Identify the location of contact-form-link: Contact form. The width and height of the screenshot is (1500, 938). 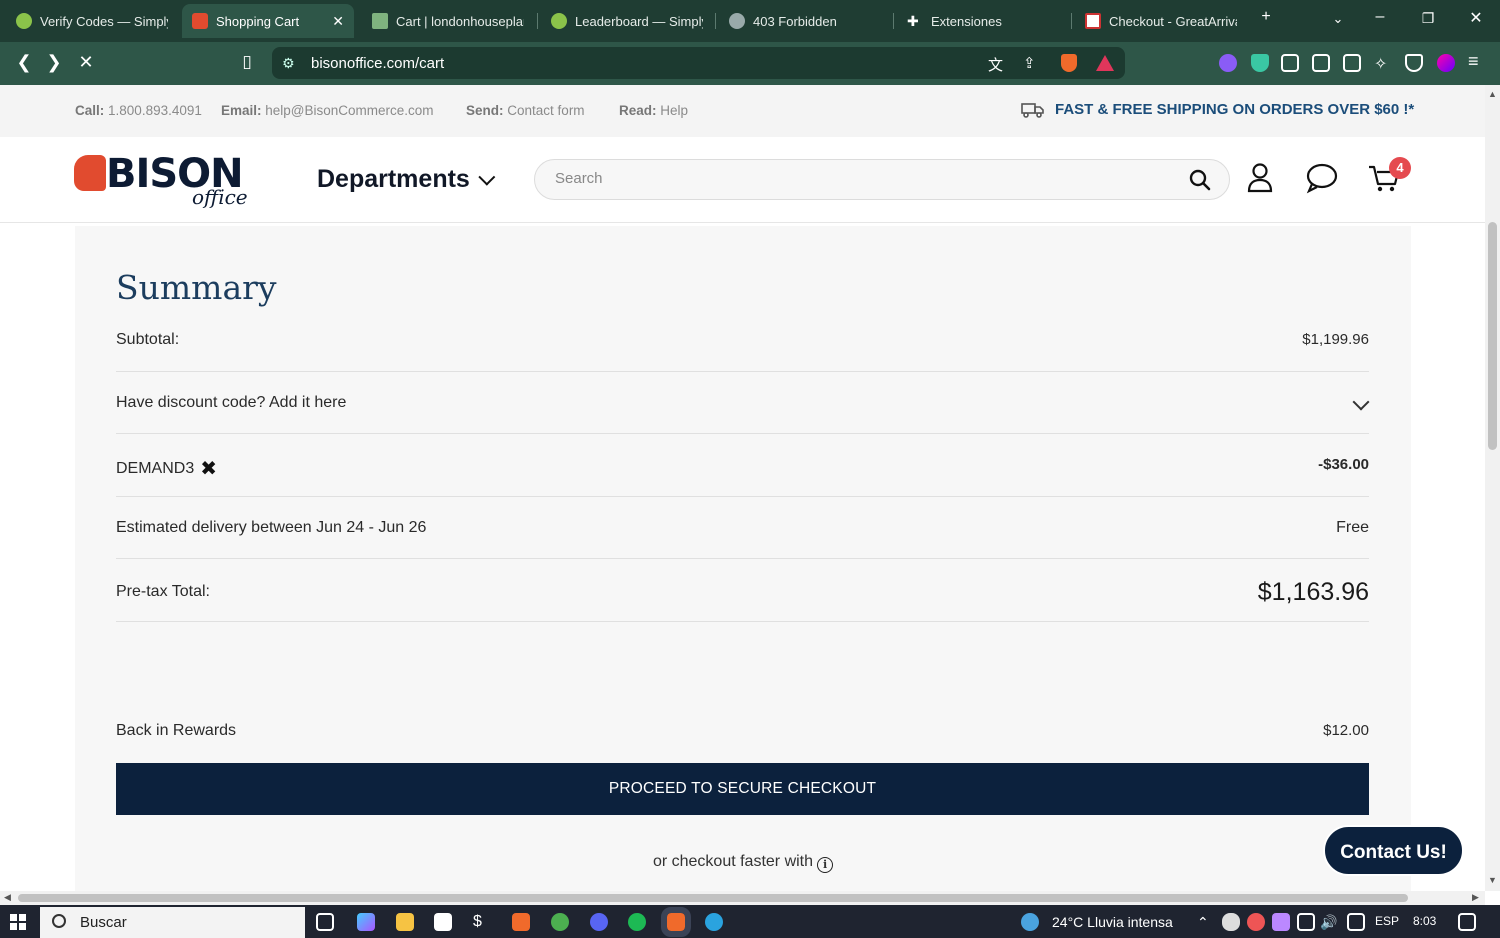
(545, 110).